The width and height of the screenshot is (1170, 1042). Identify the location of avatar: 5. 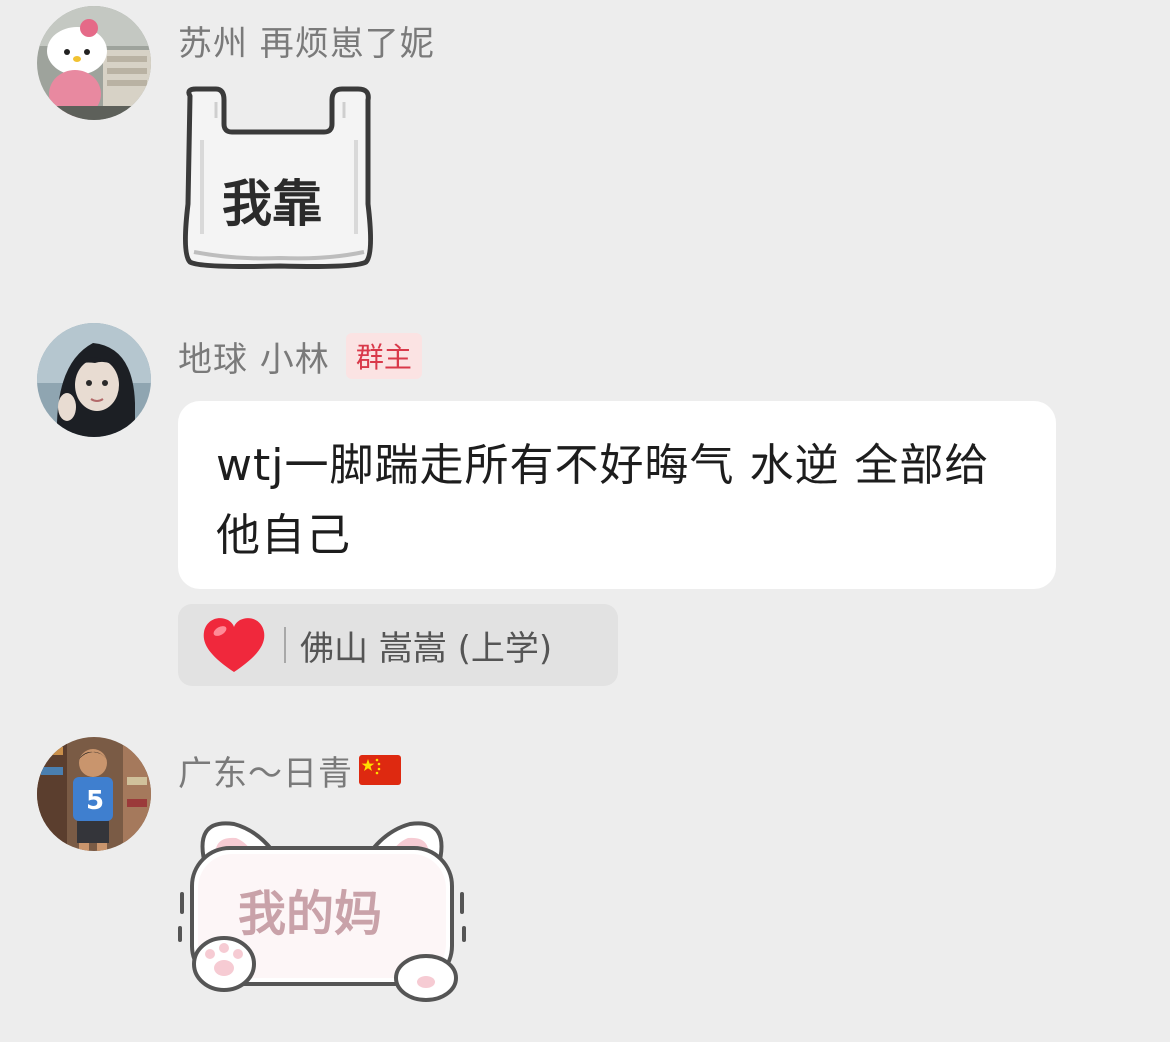
(94, 794).